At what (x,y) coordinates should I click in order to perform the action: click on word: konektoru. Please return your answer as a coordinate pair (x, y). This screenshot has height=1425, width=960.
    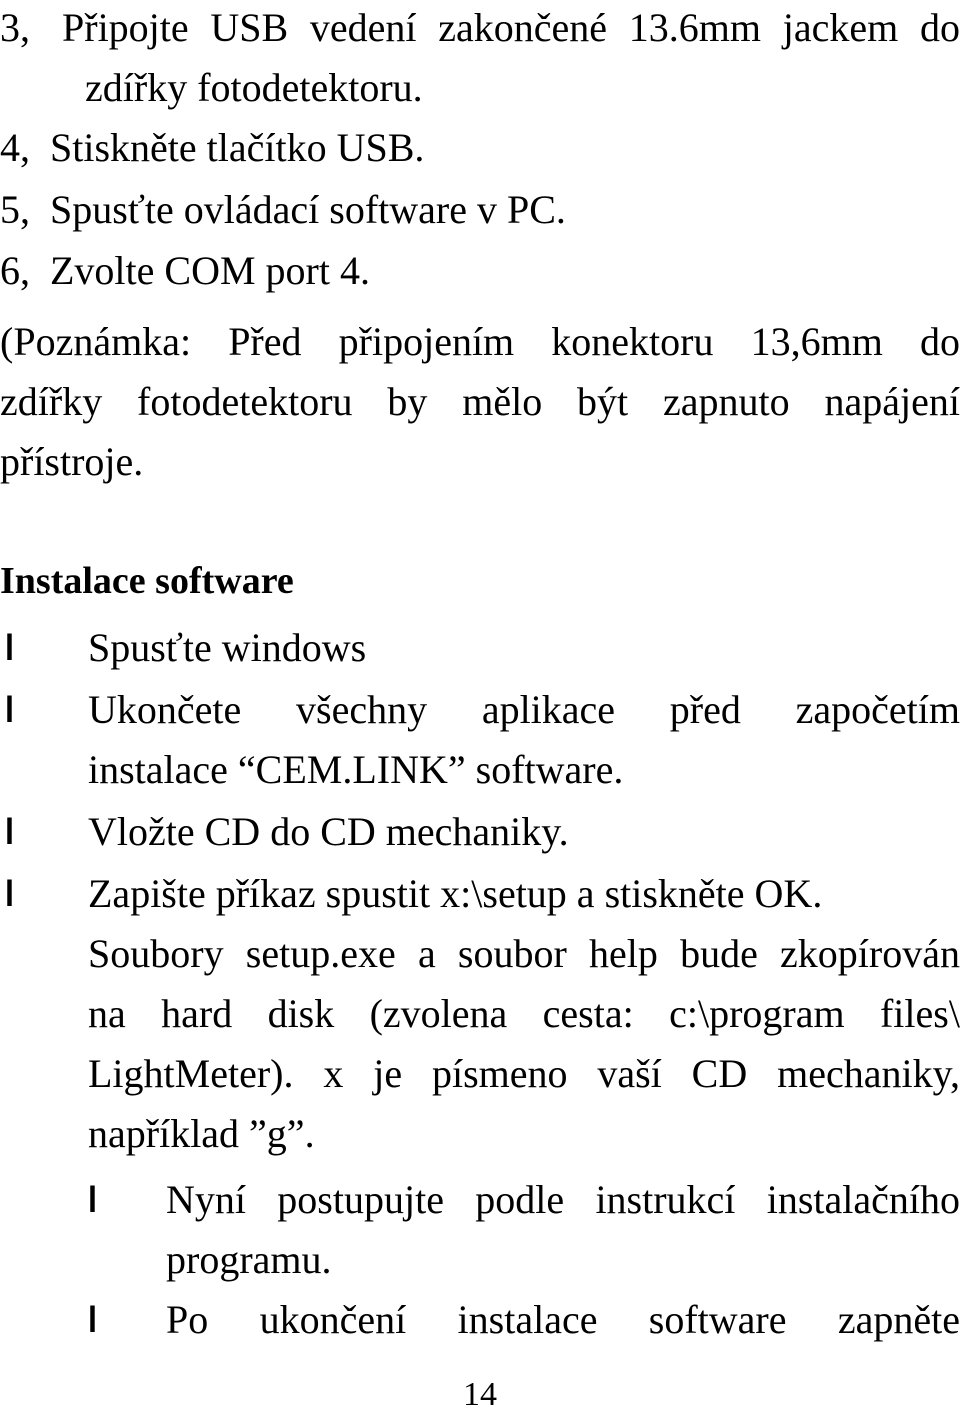
    Looking at the image, I should click on (632, 341).